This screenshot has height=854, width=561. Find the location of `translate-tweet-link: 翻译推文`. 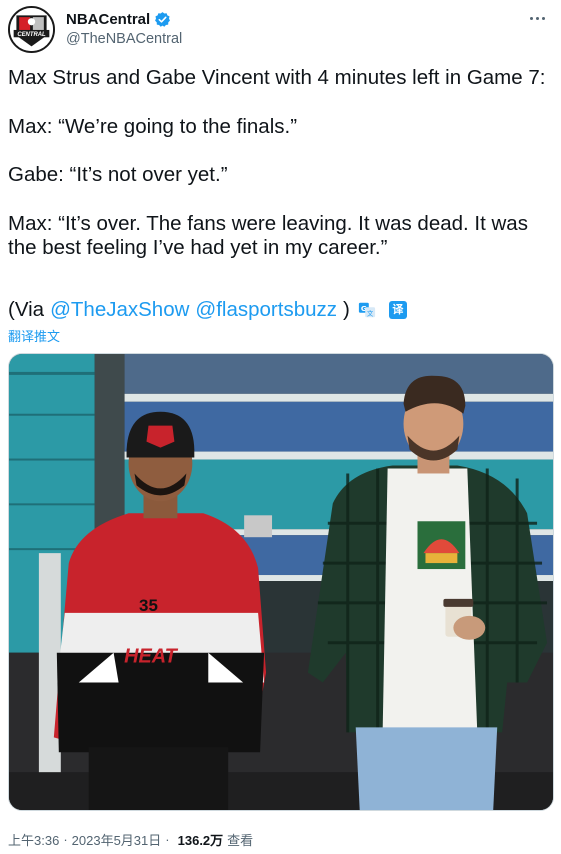

translate-tweet-link: 翻译推文 is located at coordinates (34, 335).